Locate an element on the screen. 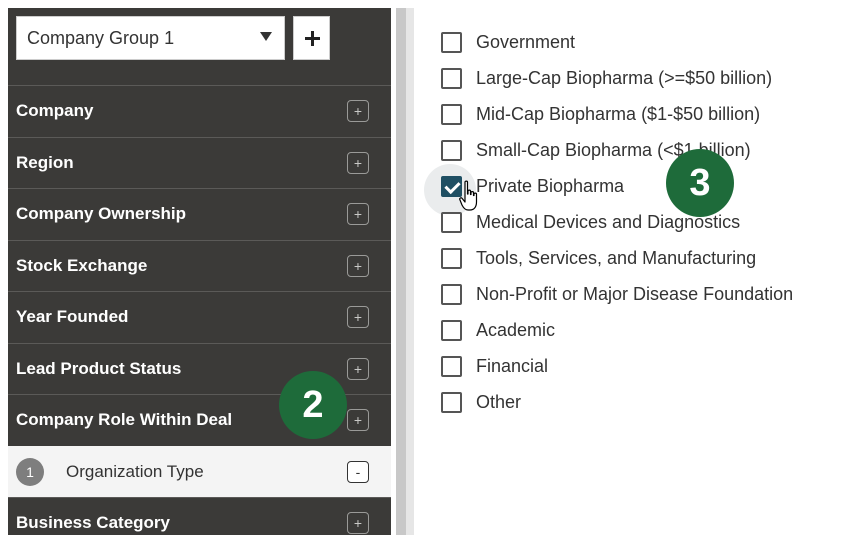 Image resolution: width=846 pixels, height=549 pixels. option-academic: Academic is located at coordinates (617, 330).